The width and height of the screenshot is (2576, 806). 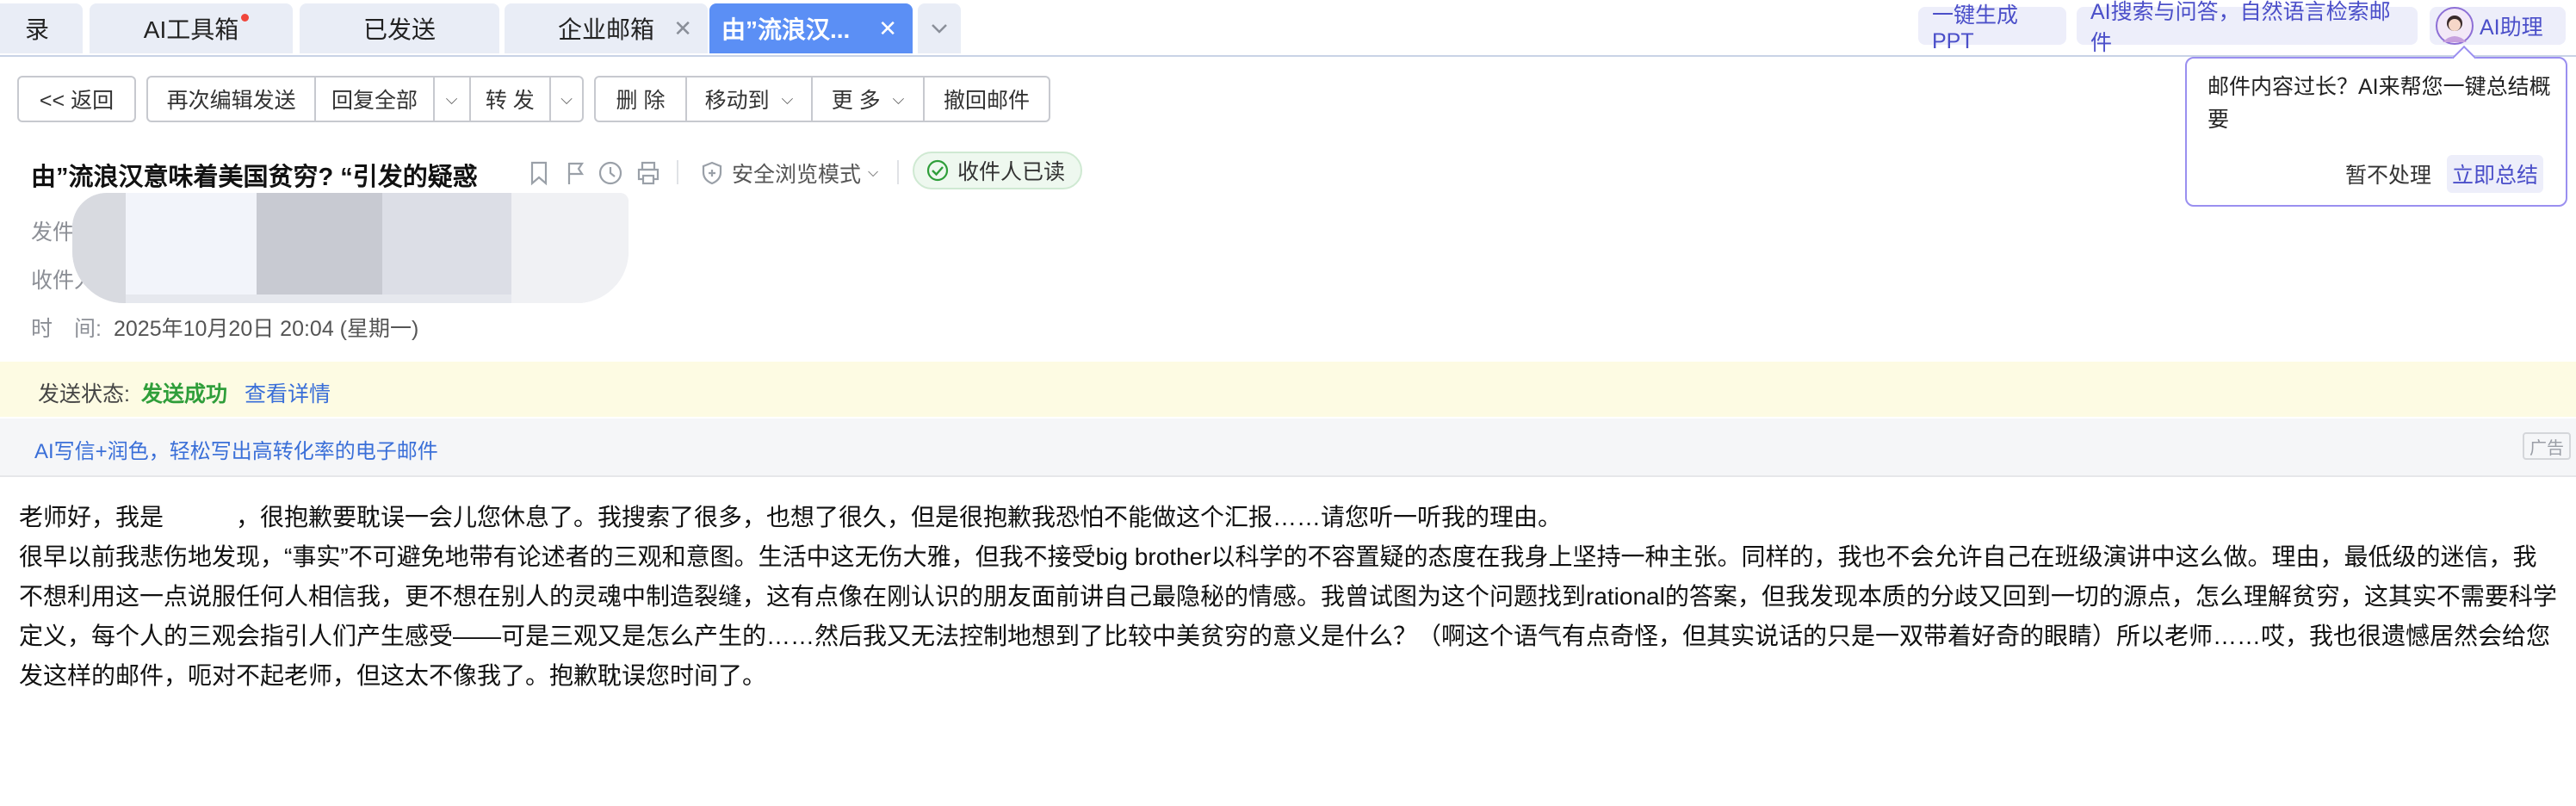 What do you see at coordinates (267, 329) in the screenshot?
I see `time-value: 2025年10月20日 20:04 (星期一)` at bounding box center [267, 329].